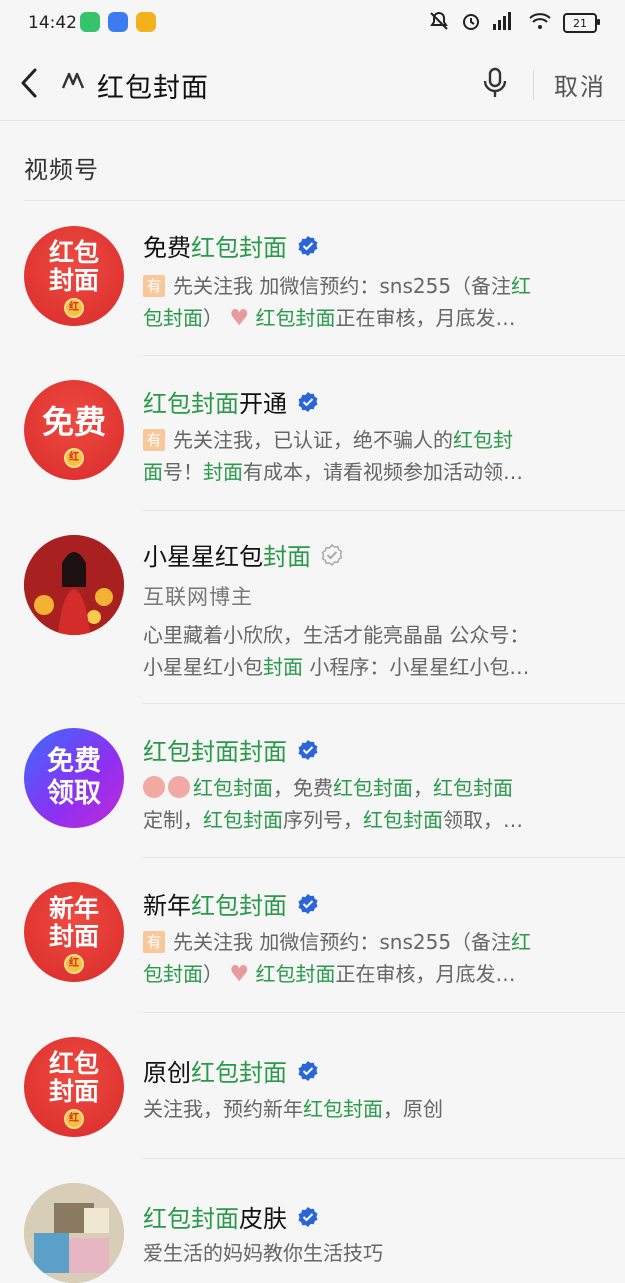 The height and width of the screenshot is (1283, 625). What do you see at coordinates (580, 23) in the screenshot?
I see `battery-level: 21` at bounding box center [580, 23].